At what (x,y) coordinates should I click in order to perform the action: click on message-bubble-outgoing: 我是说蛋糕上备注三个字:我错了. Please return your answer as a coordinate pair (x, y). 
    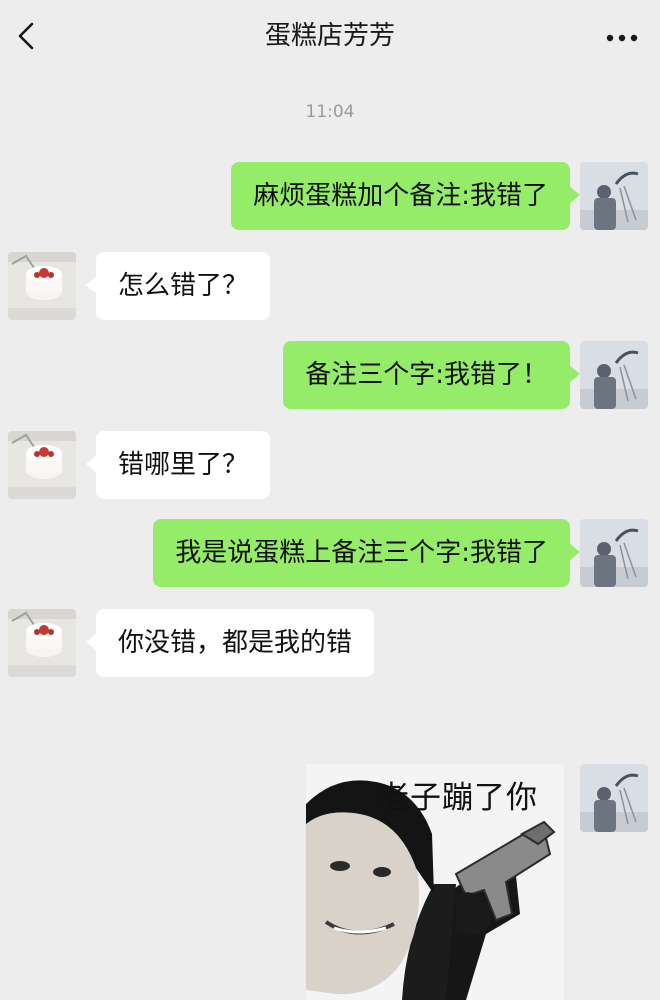
    Looking at the image, I should click on (366, 553).